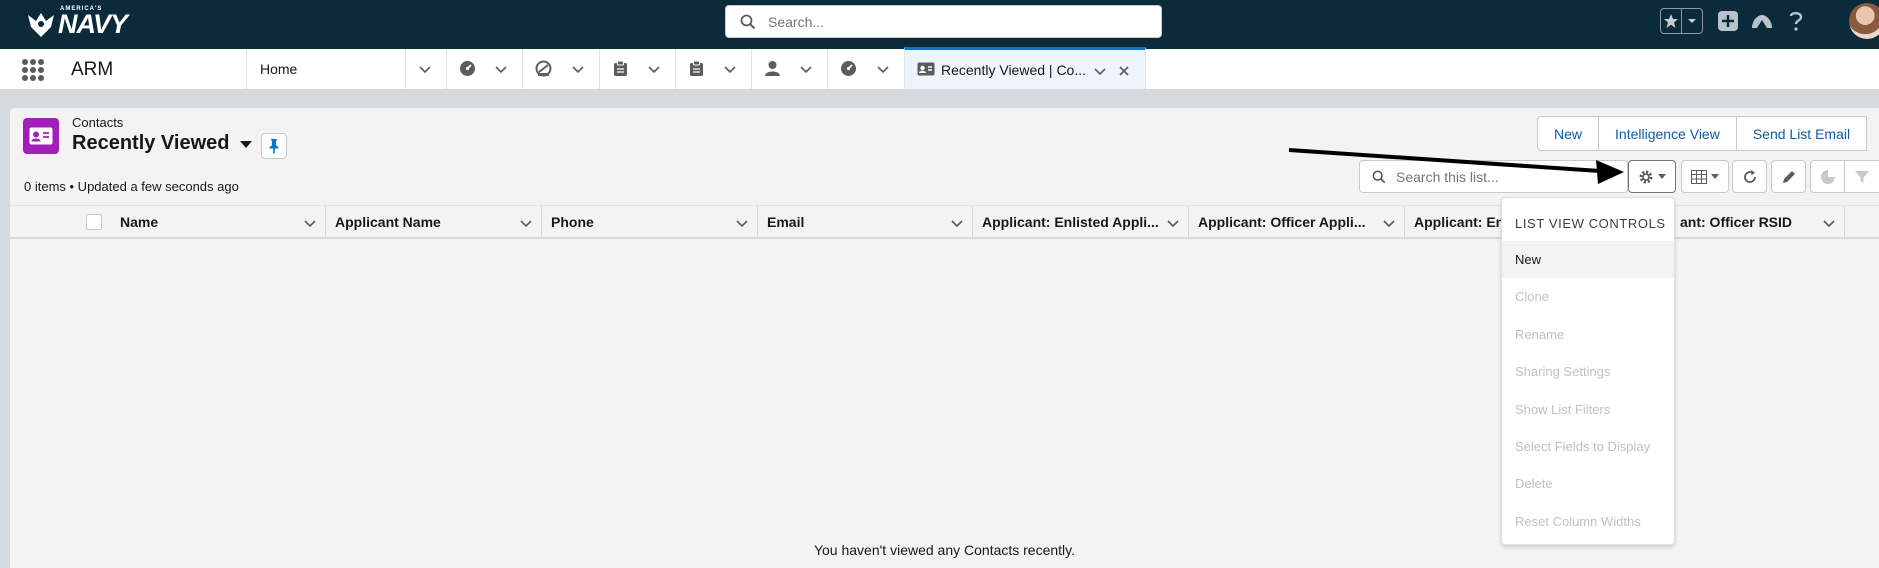  What do you see at coordinates (41, 25) in the screenshot?
I see `eagle-emblem-icon` at bounding box center [41, 25].